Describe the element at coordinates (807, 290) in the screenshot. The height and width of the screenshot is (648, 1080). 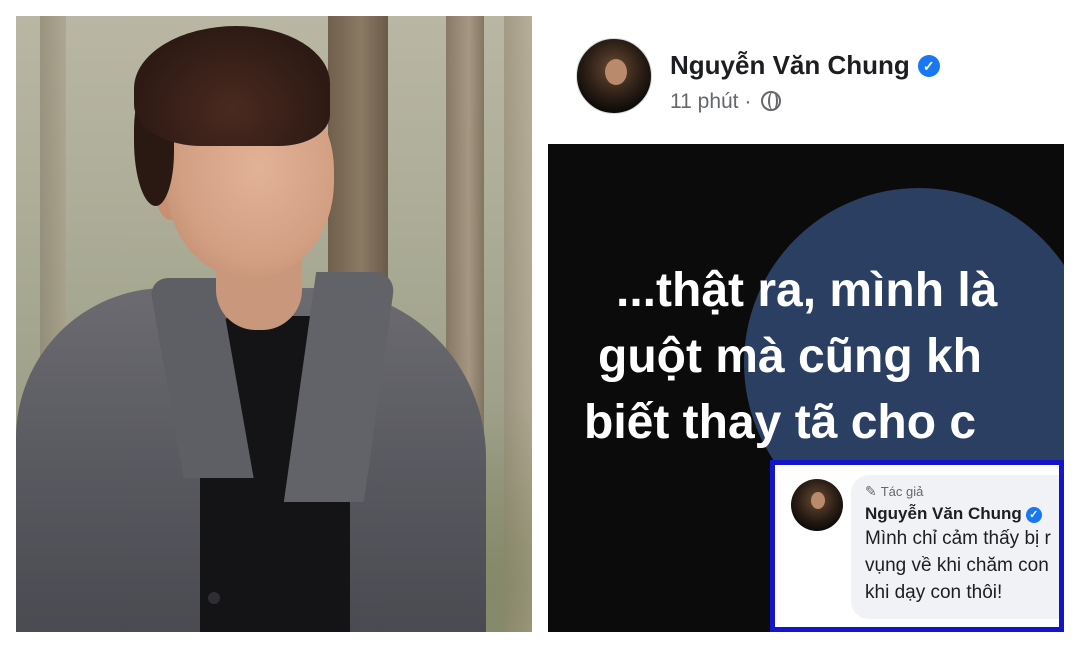
I see `quote-line: ...thật ra, mình là` at that location.